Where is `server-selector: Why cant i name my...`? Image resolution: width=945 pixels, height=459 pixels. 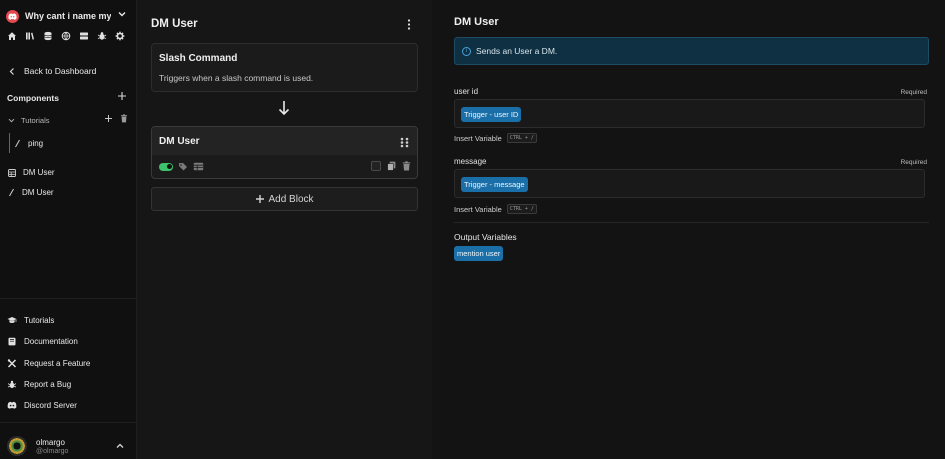 server-selector: Why cant i name my... is located at coordinates (68, 16).